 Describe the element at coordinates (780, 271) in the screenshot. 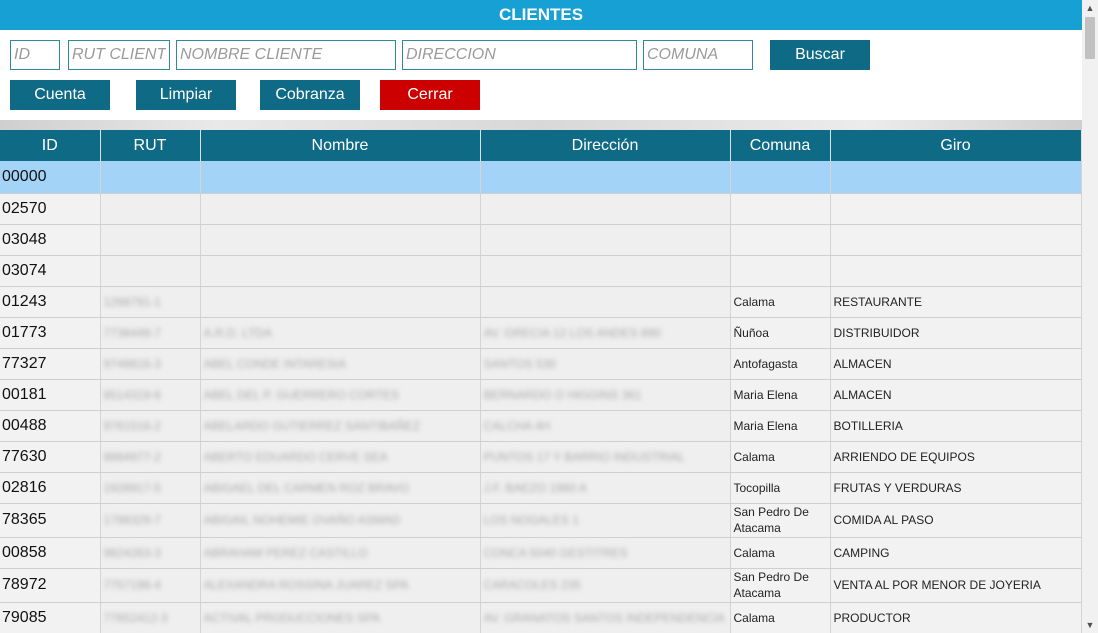

I see `cell-commune` at that location.